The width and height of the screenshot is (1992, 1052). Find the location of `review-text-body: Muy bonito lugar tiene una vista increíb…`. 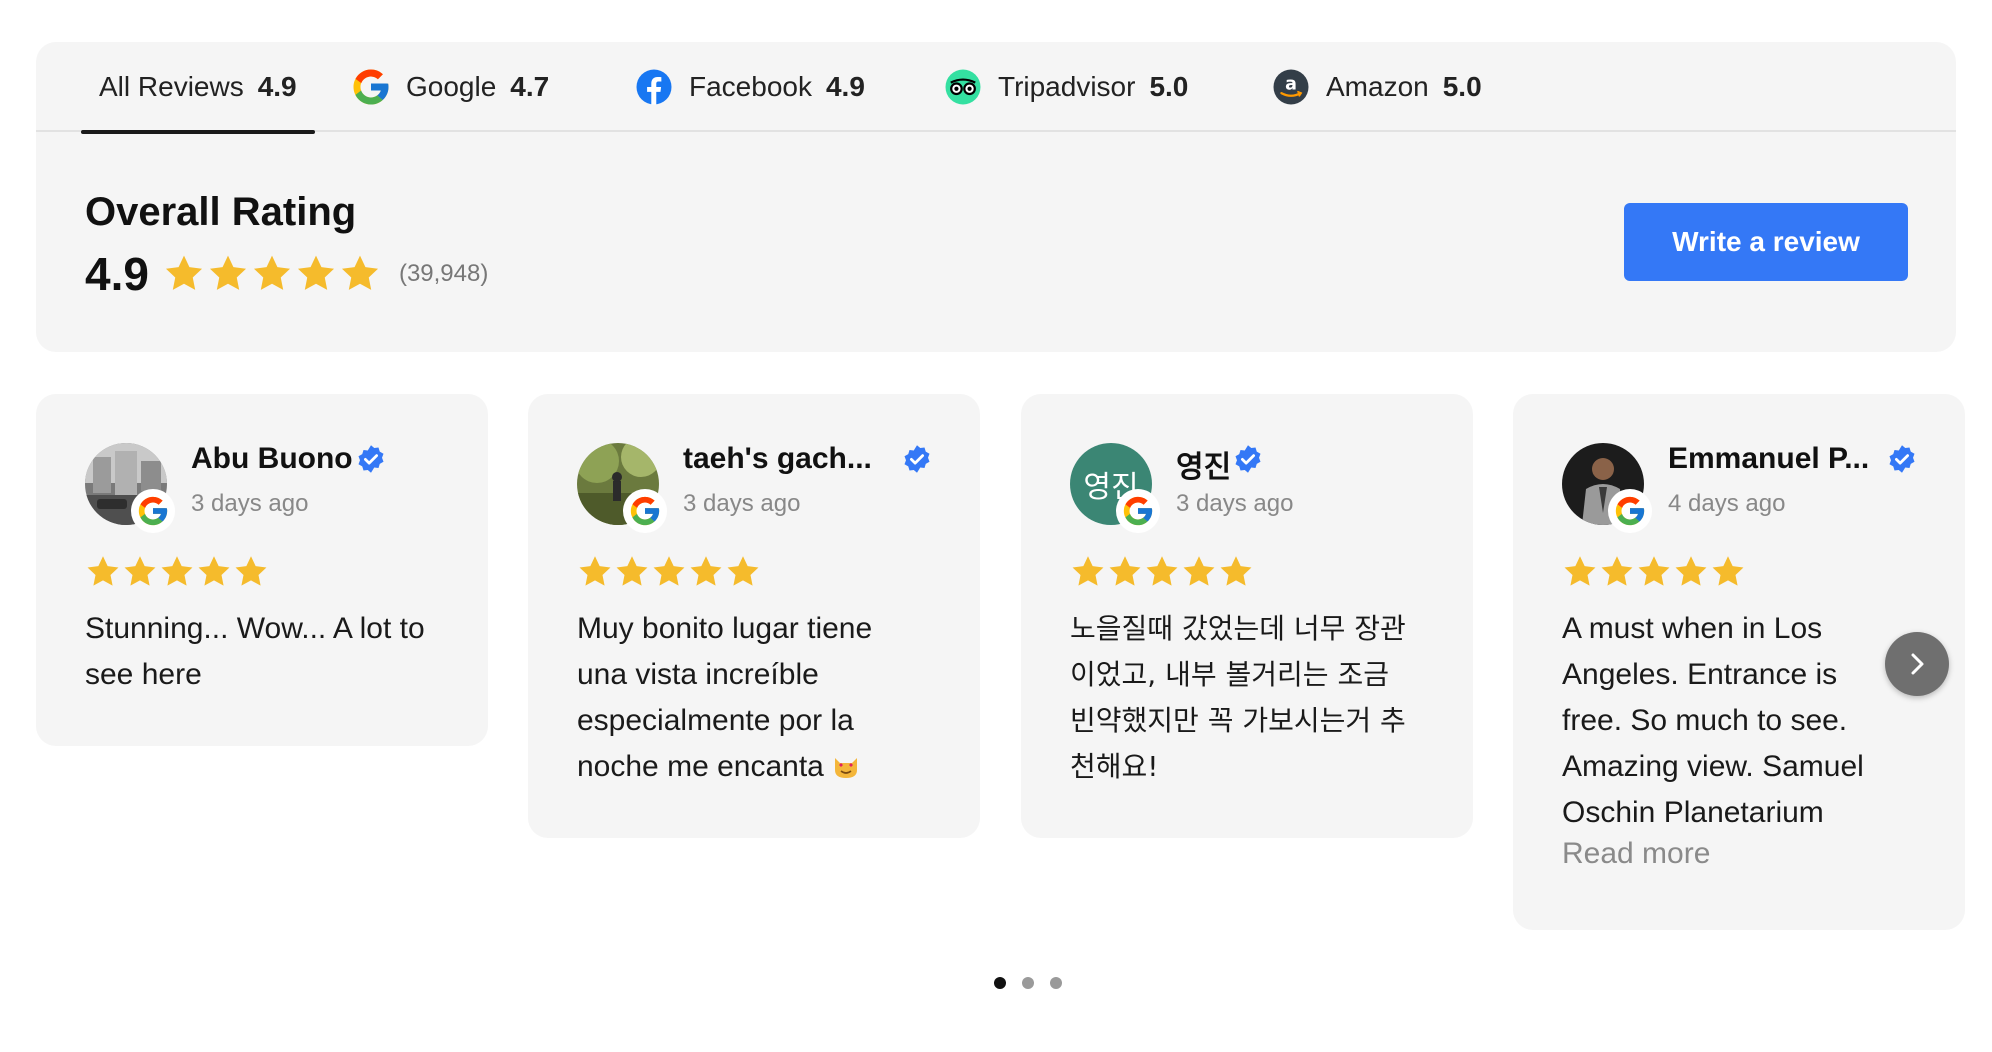

review-text-body: Muy bonito lugar tiene una vista increíb… is located at coordinates (725, 697).